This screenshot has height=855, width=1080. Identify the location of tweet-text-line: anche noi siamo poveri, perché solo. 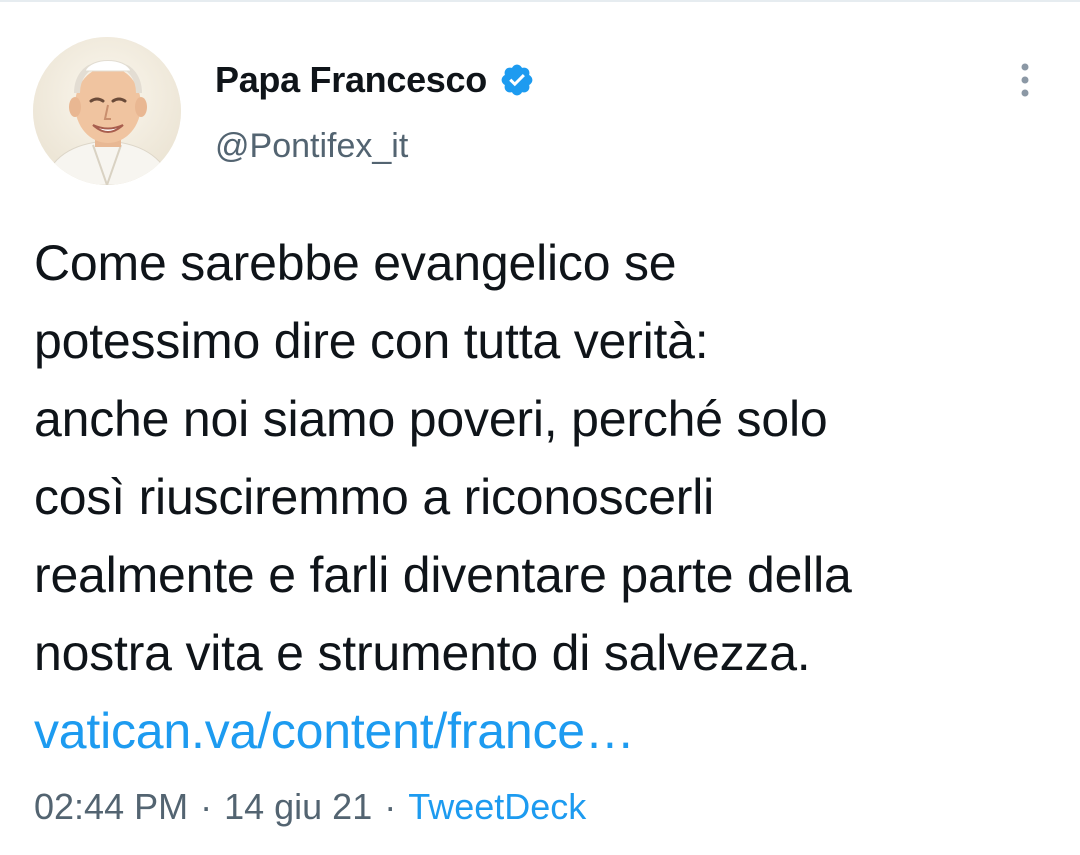
(431, 419).